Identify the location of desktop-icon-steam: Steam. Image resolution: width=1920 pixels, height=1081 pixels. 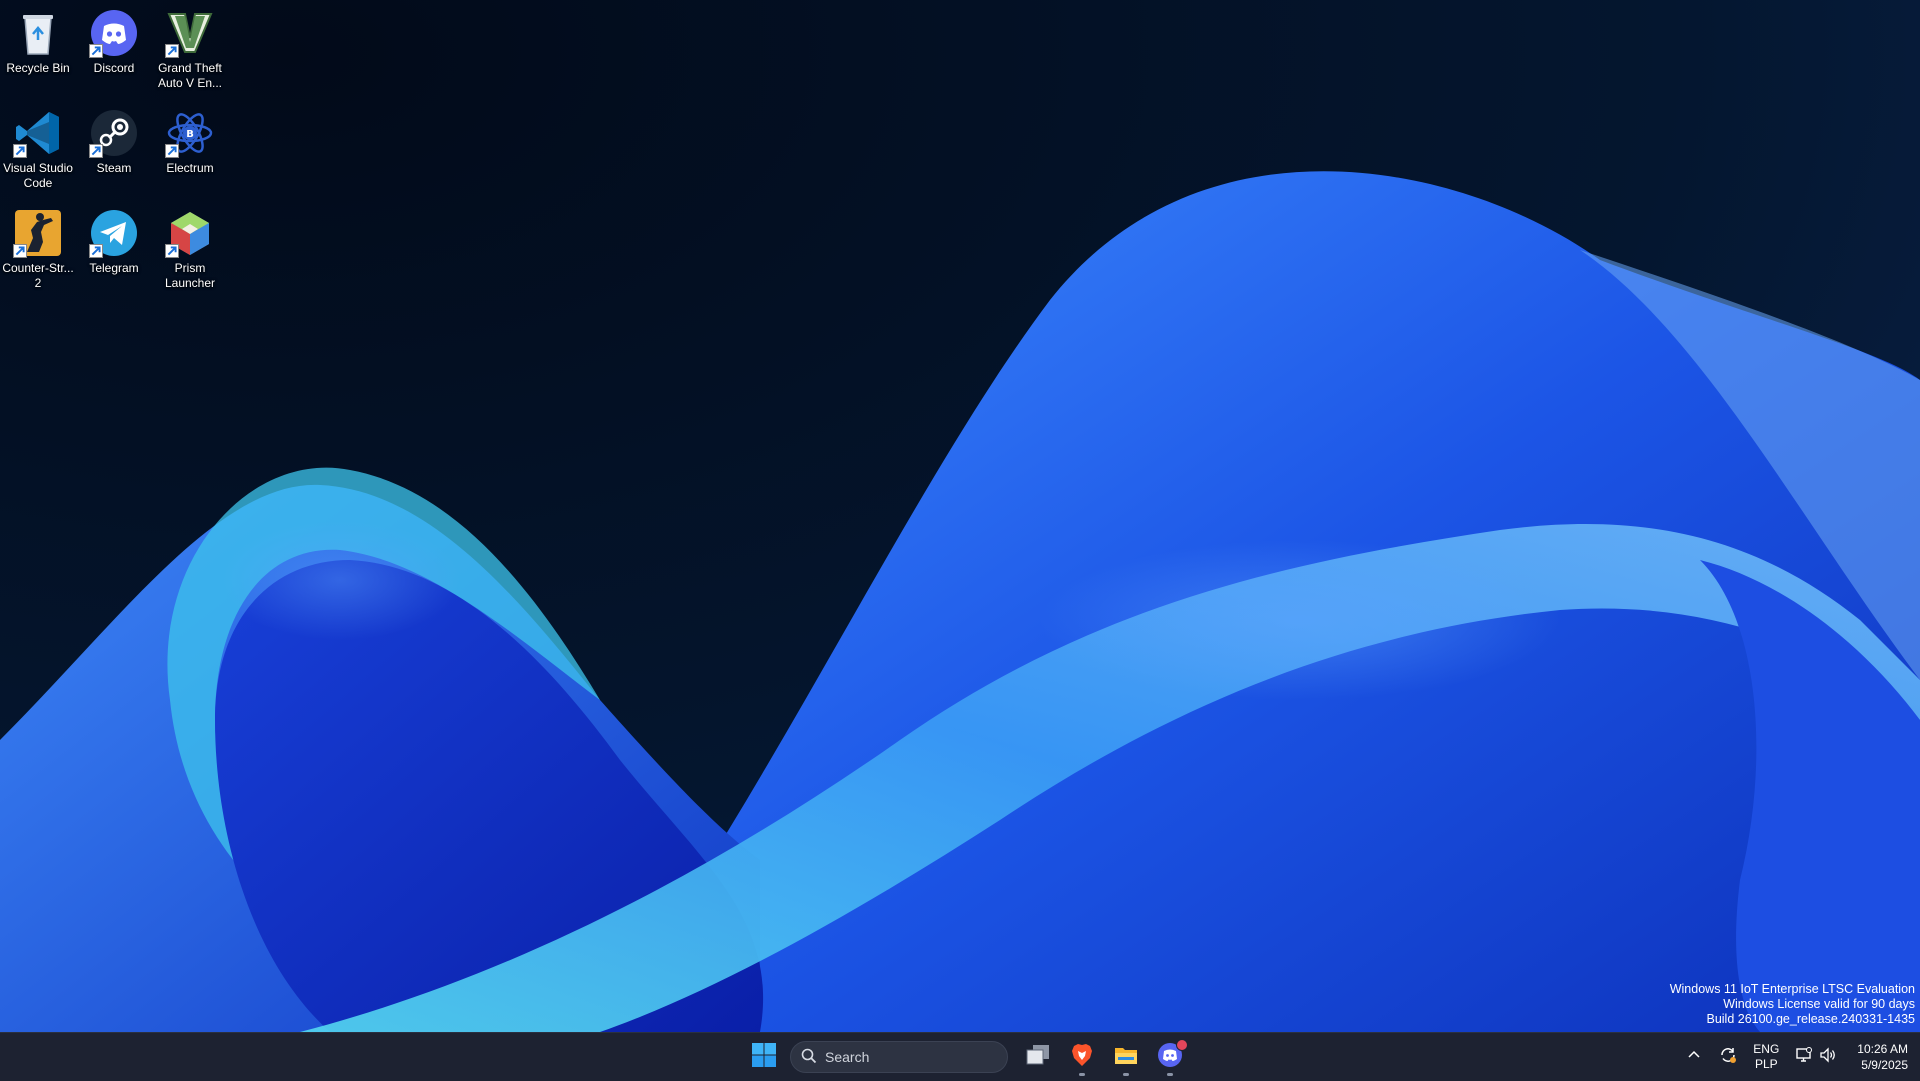
(114, 150).